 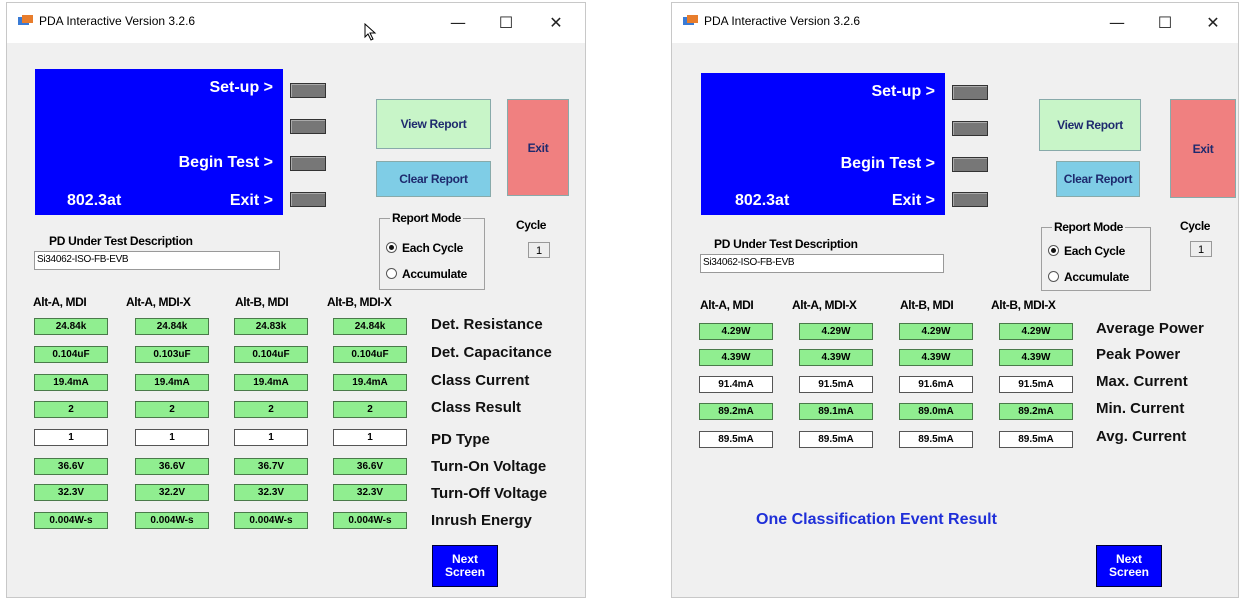 What do you see at coordinates (481, 520) in the screenshot?
I see `row-label: Inrush Energy` at bounding box center [481, 520].